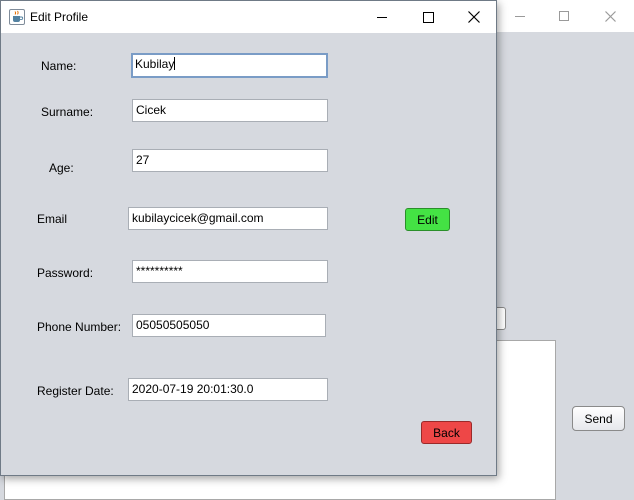 The height and width of the screenshot is (500, 634). I want to click on phone-number-label: Phone Number:, so click(79, 327).